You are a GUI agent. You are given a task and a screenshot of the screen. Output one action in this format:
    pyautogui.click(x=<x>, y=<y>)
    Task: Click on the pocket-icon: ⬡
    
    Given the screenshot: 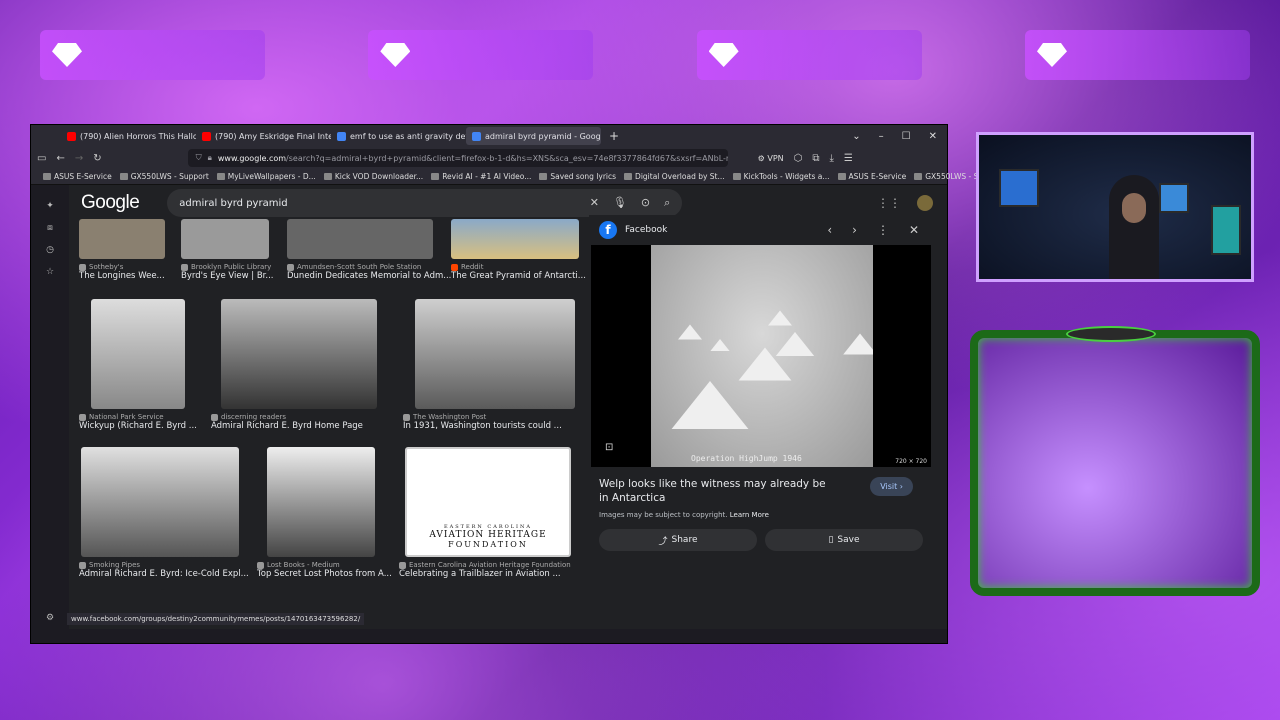 What is the action you would take?
    pyautogui.click(x=798, y=158)
    